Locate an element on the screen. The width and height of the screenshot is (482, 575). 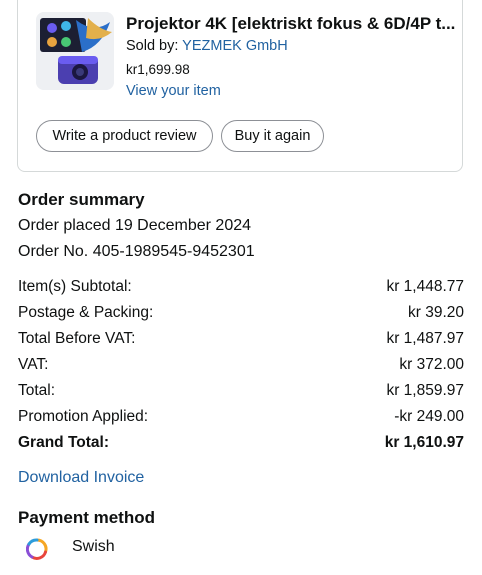
summary-label: Promotion Applied: is located at coordinates (83, 416).